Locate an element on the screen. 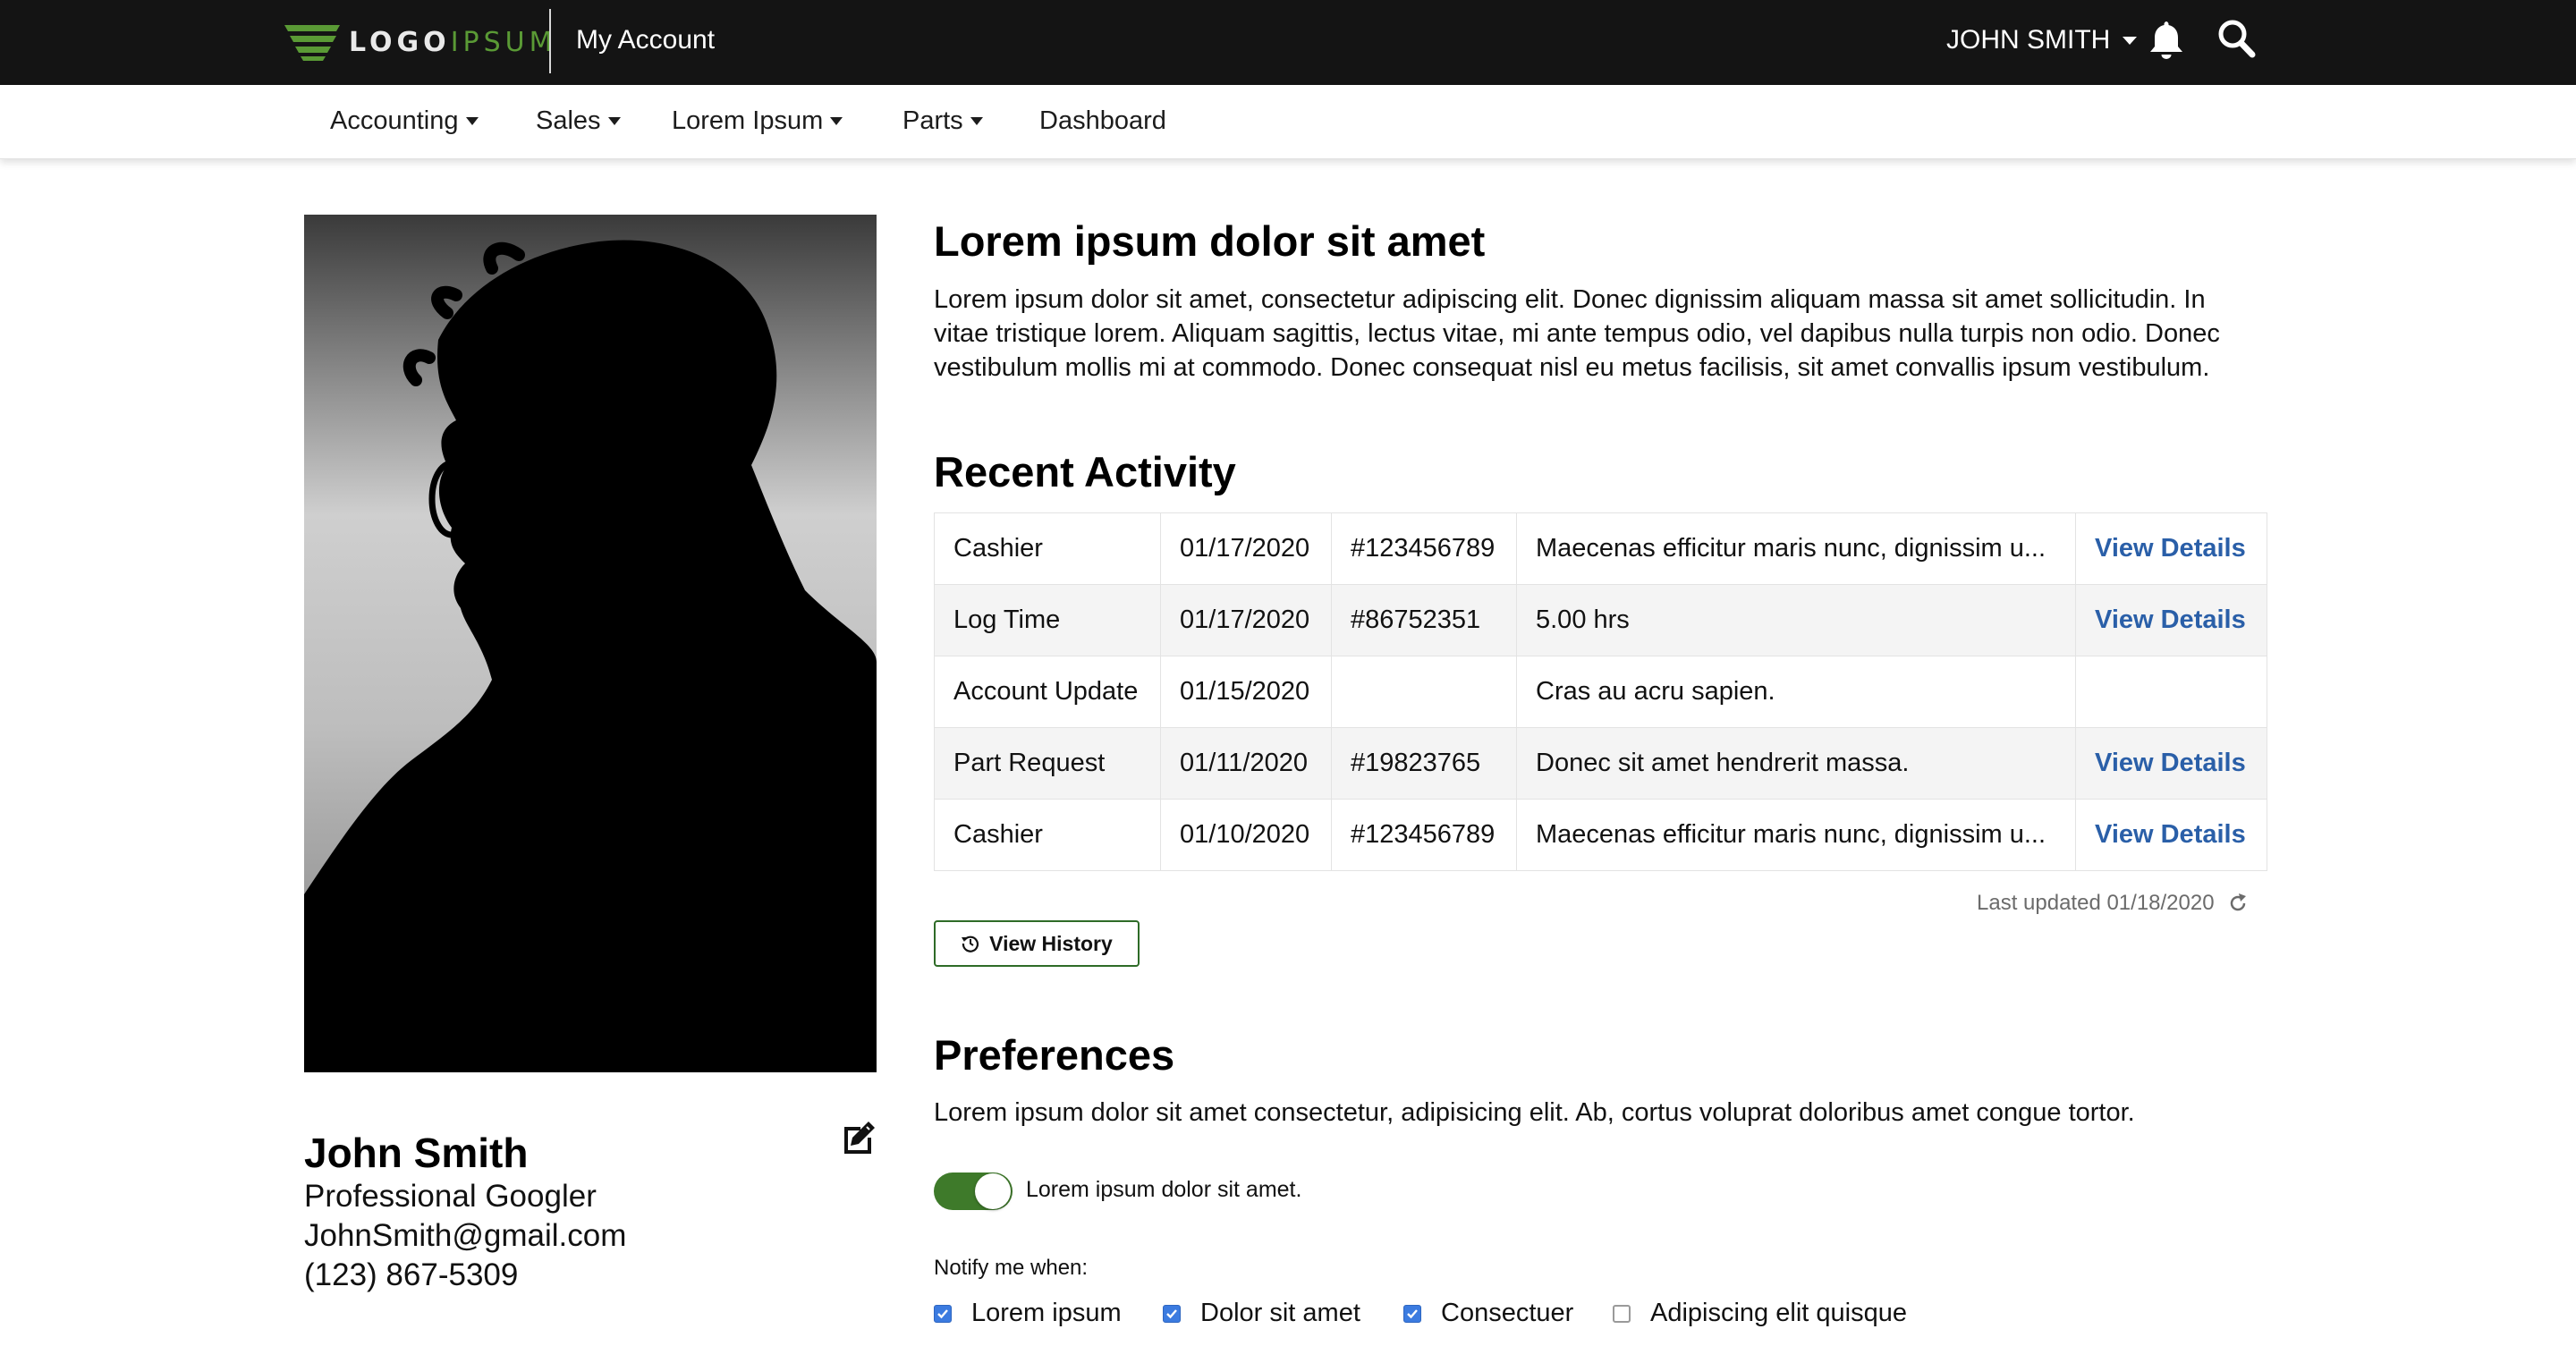 The height and width of the screenshot is (1363, 2576). activity-ref: #86752351 is located at coordinates (1424, 620).